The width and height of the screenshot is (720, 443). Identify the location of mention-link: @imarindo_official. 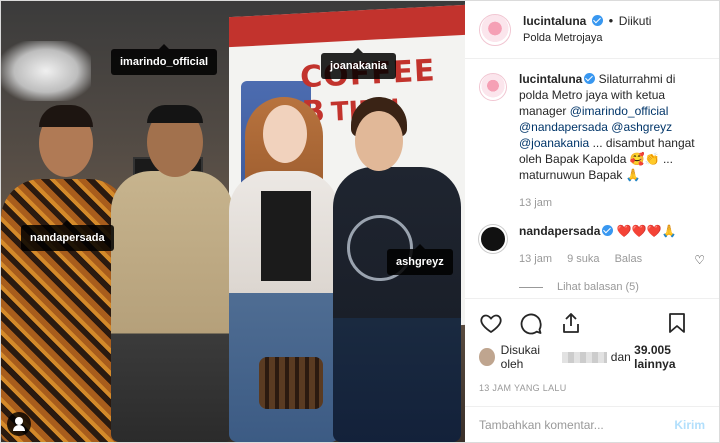
(619, 111).